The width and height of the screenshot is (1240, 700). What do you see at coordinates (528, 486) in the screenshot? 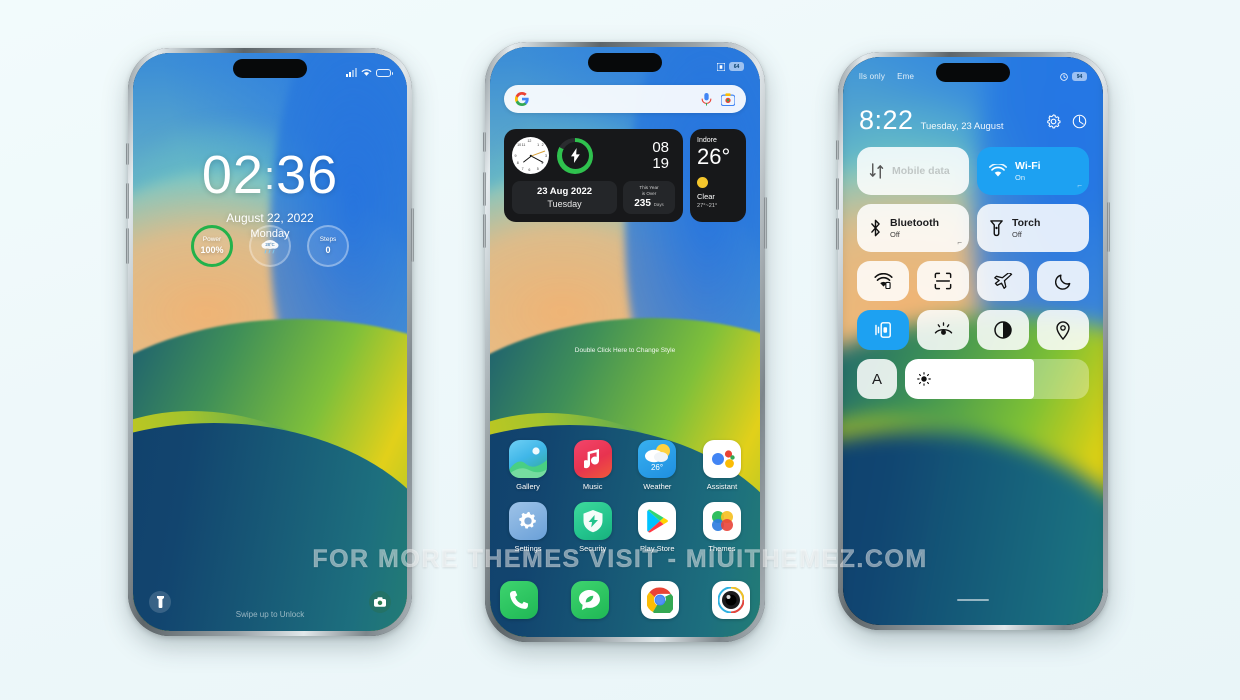
I see `app-label: Gallery` at bounding box center [528, 486].